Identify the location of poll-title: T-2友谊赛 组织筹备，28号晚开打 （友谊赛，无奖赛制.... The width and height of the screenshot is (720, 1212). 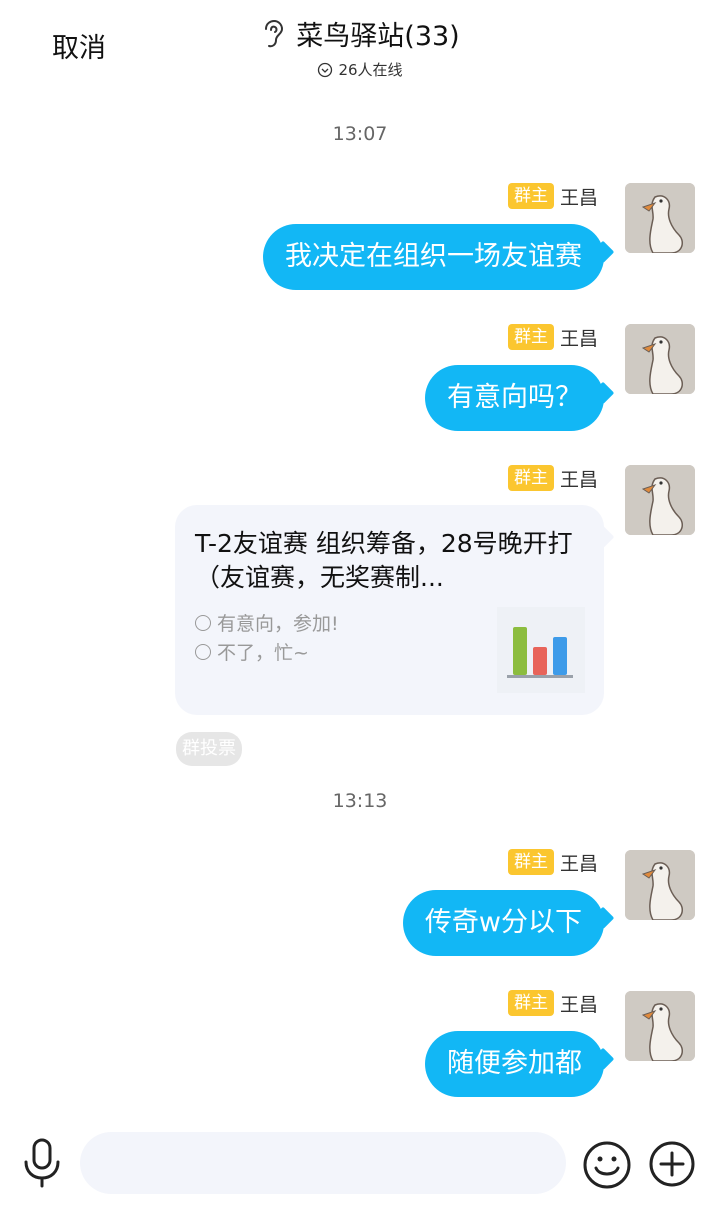
(384, 560).